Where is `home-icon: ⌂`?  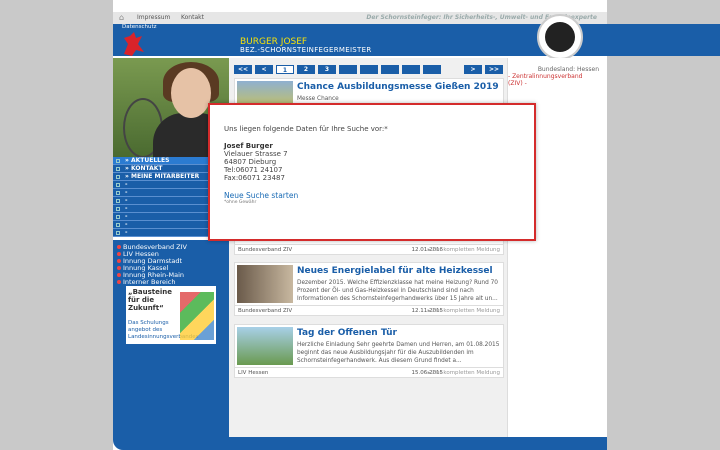 home-icon: ⌂ is located at coordinates (121, 17).